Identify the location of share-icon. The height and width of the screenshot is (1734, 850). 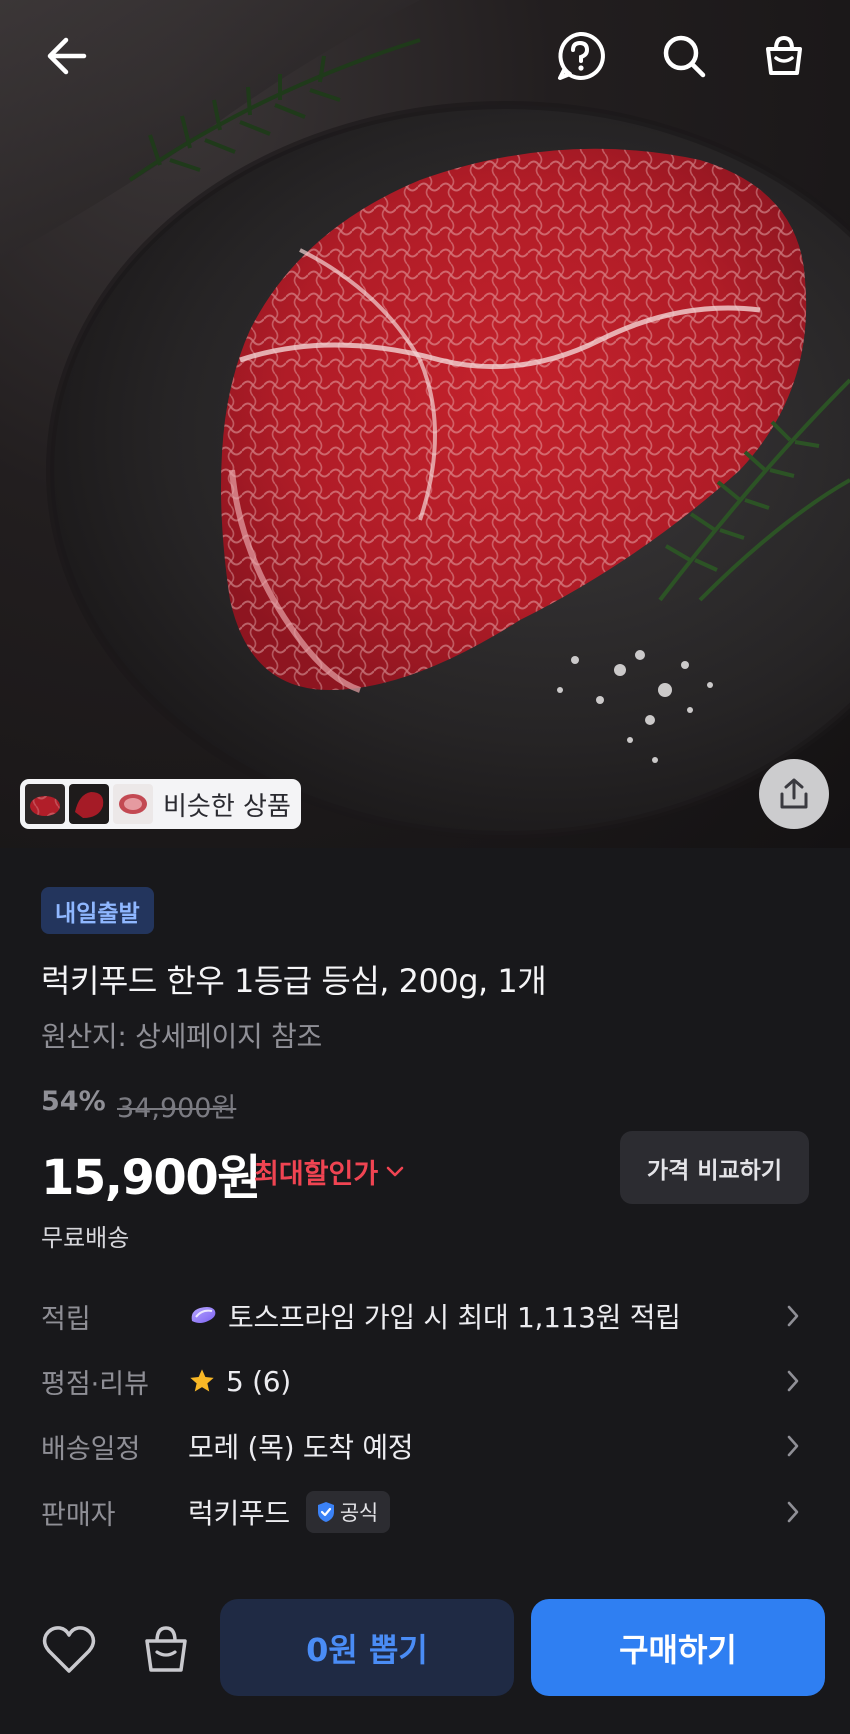
(794, 793).